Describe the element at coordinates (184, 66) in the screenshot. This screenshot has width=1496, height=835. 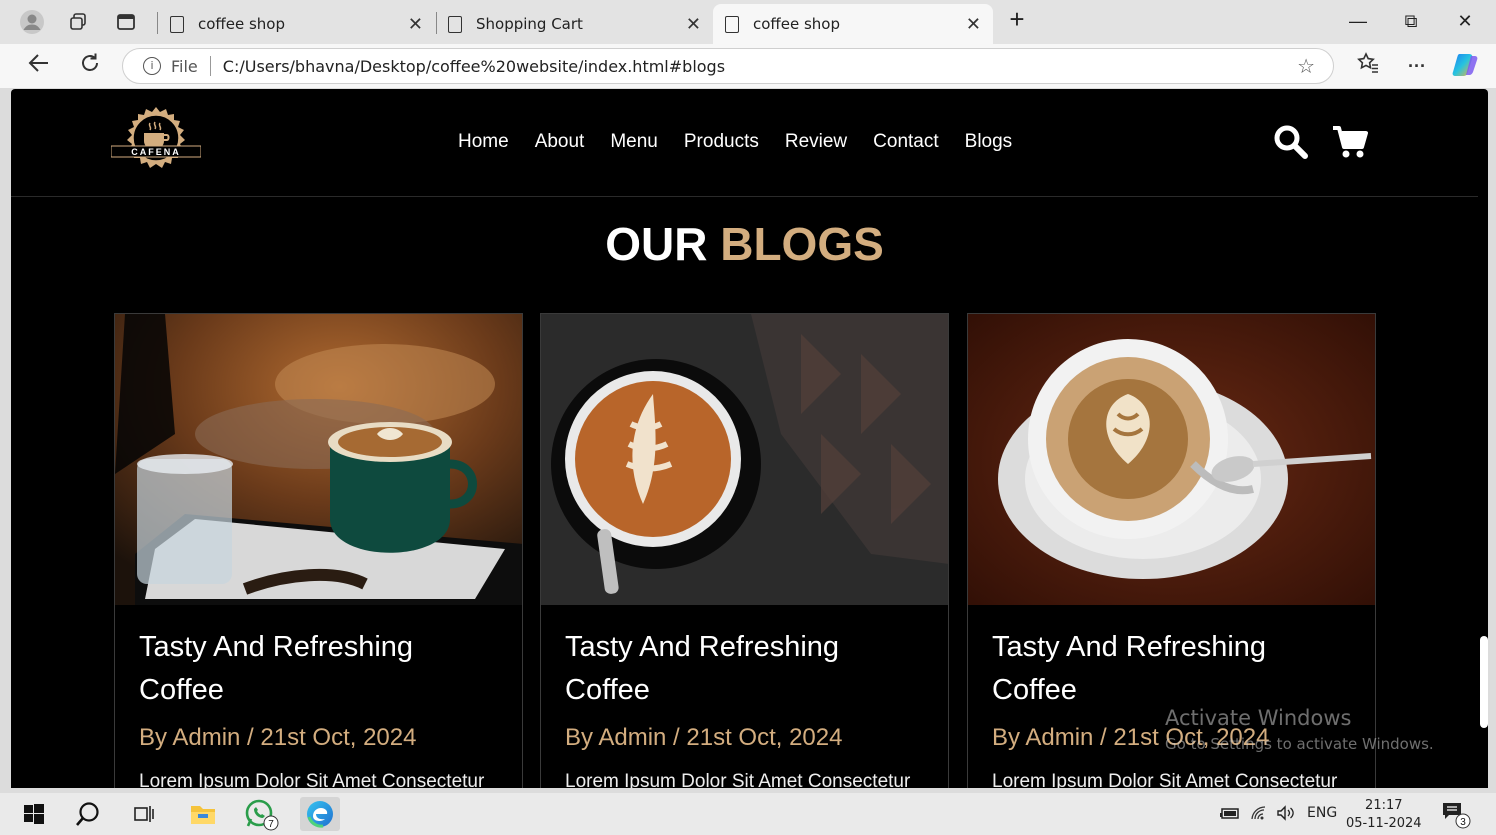
I see `scheme-label: File` at that location.